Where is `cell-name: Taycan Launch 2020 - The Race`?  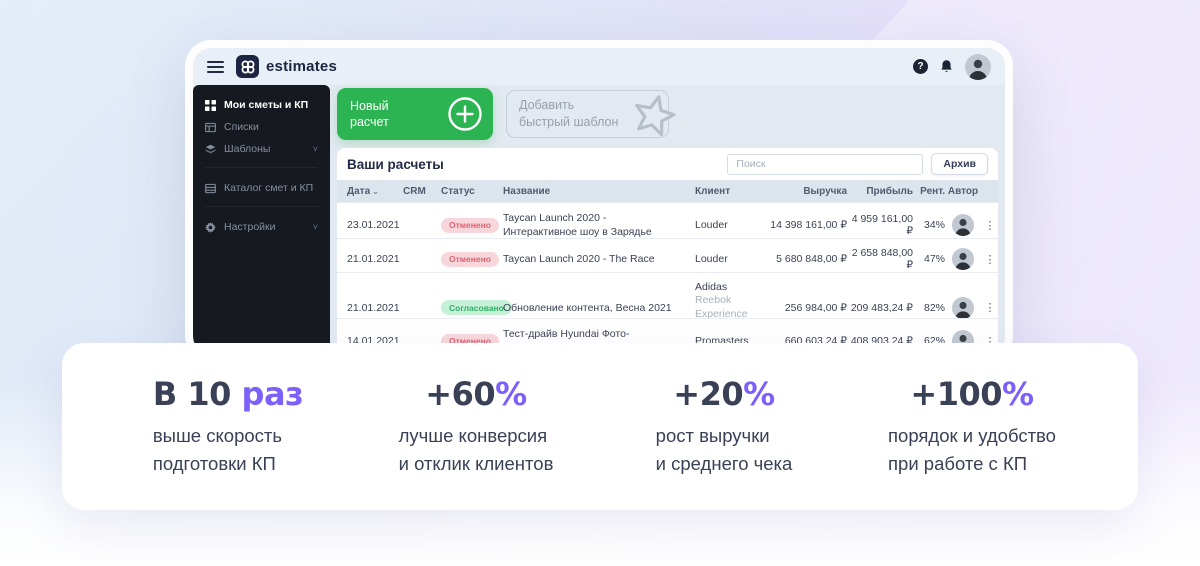 cell-name: Taycan Launch 2020 - The Race is located at coordinates (599, 259).